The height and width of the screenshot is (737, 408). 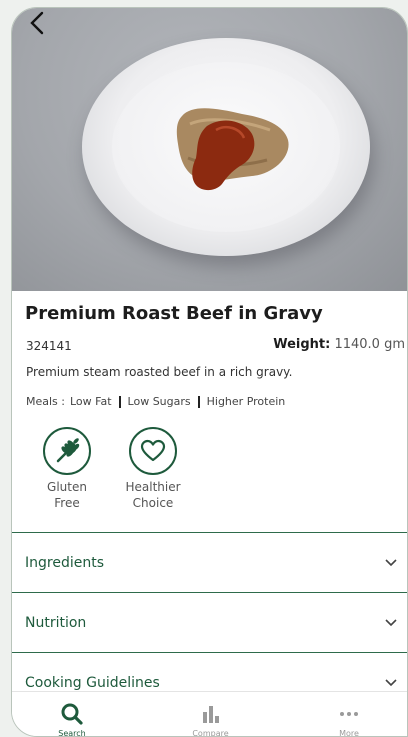 What do you see at coordinates (209, 562) in the screenshot?
I see `section-ingredients: Ingredients` at bounding box center [209, 562].